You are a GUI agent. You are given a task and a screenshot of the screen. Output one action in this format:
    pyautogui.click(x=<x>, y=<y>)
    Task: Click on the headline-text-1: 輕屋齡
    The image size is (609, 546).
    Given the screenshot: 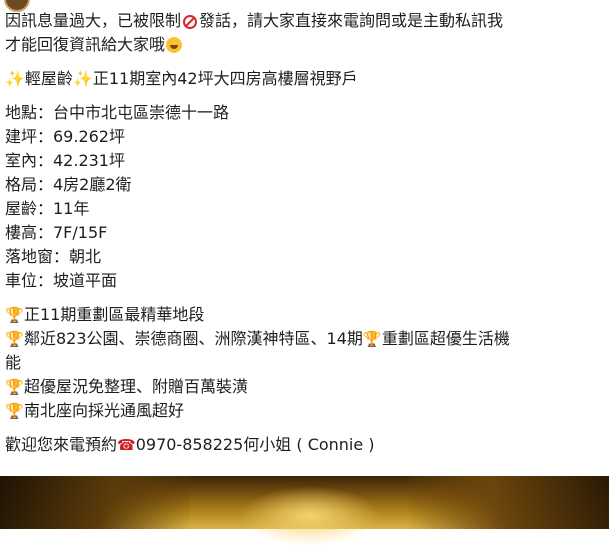 What is the action you would take?
    pyautogui.click(x=48, y=78)
    